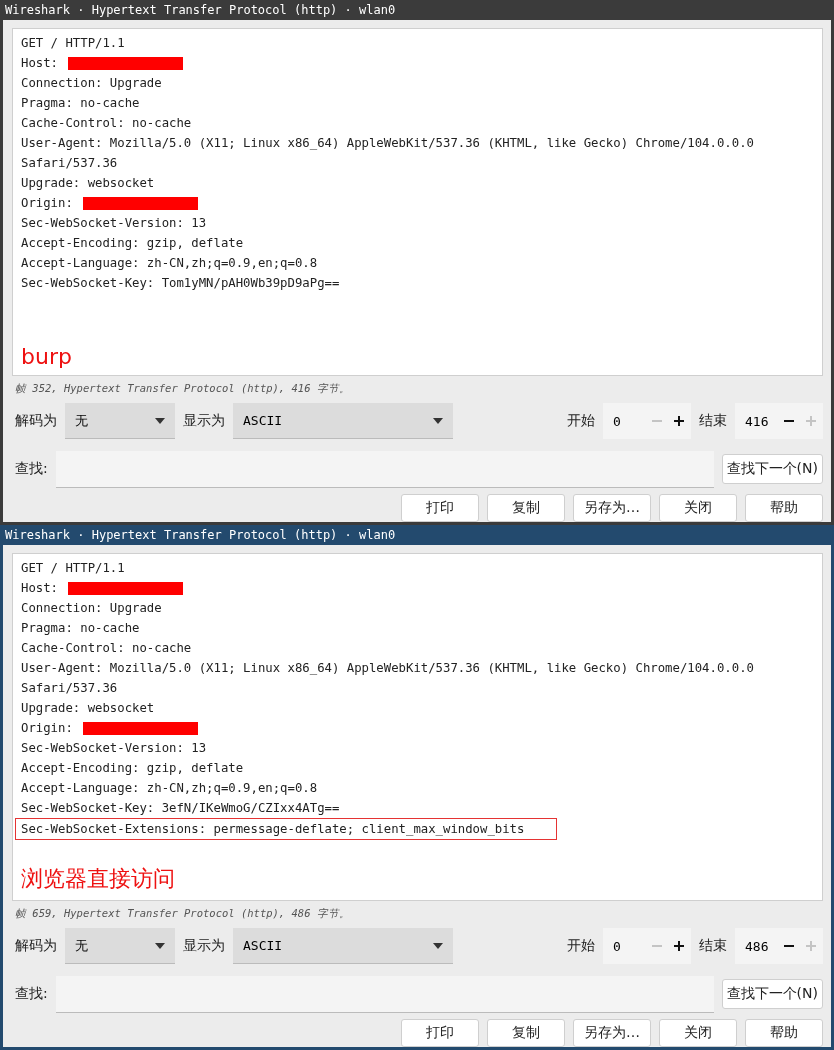 This screenshot has height=1050, width=834. I want to click on annotation-text: 浏览器直接访问, so click(98, 879).